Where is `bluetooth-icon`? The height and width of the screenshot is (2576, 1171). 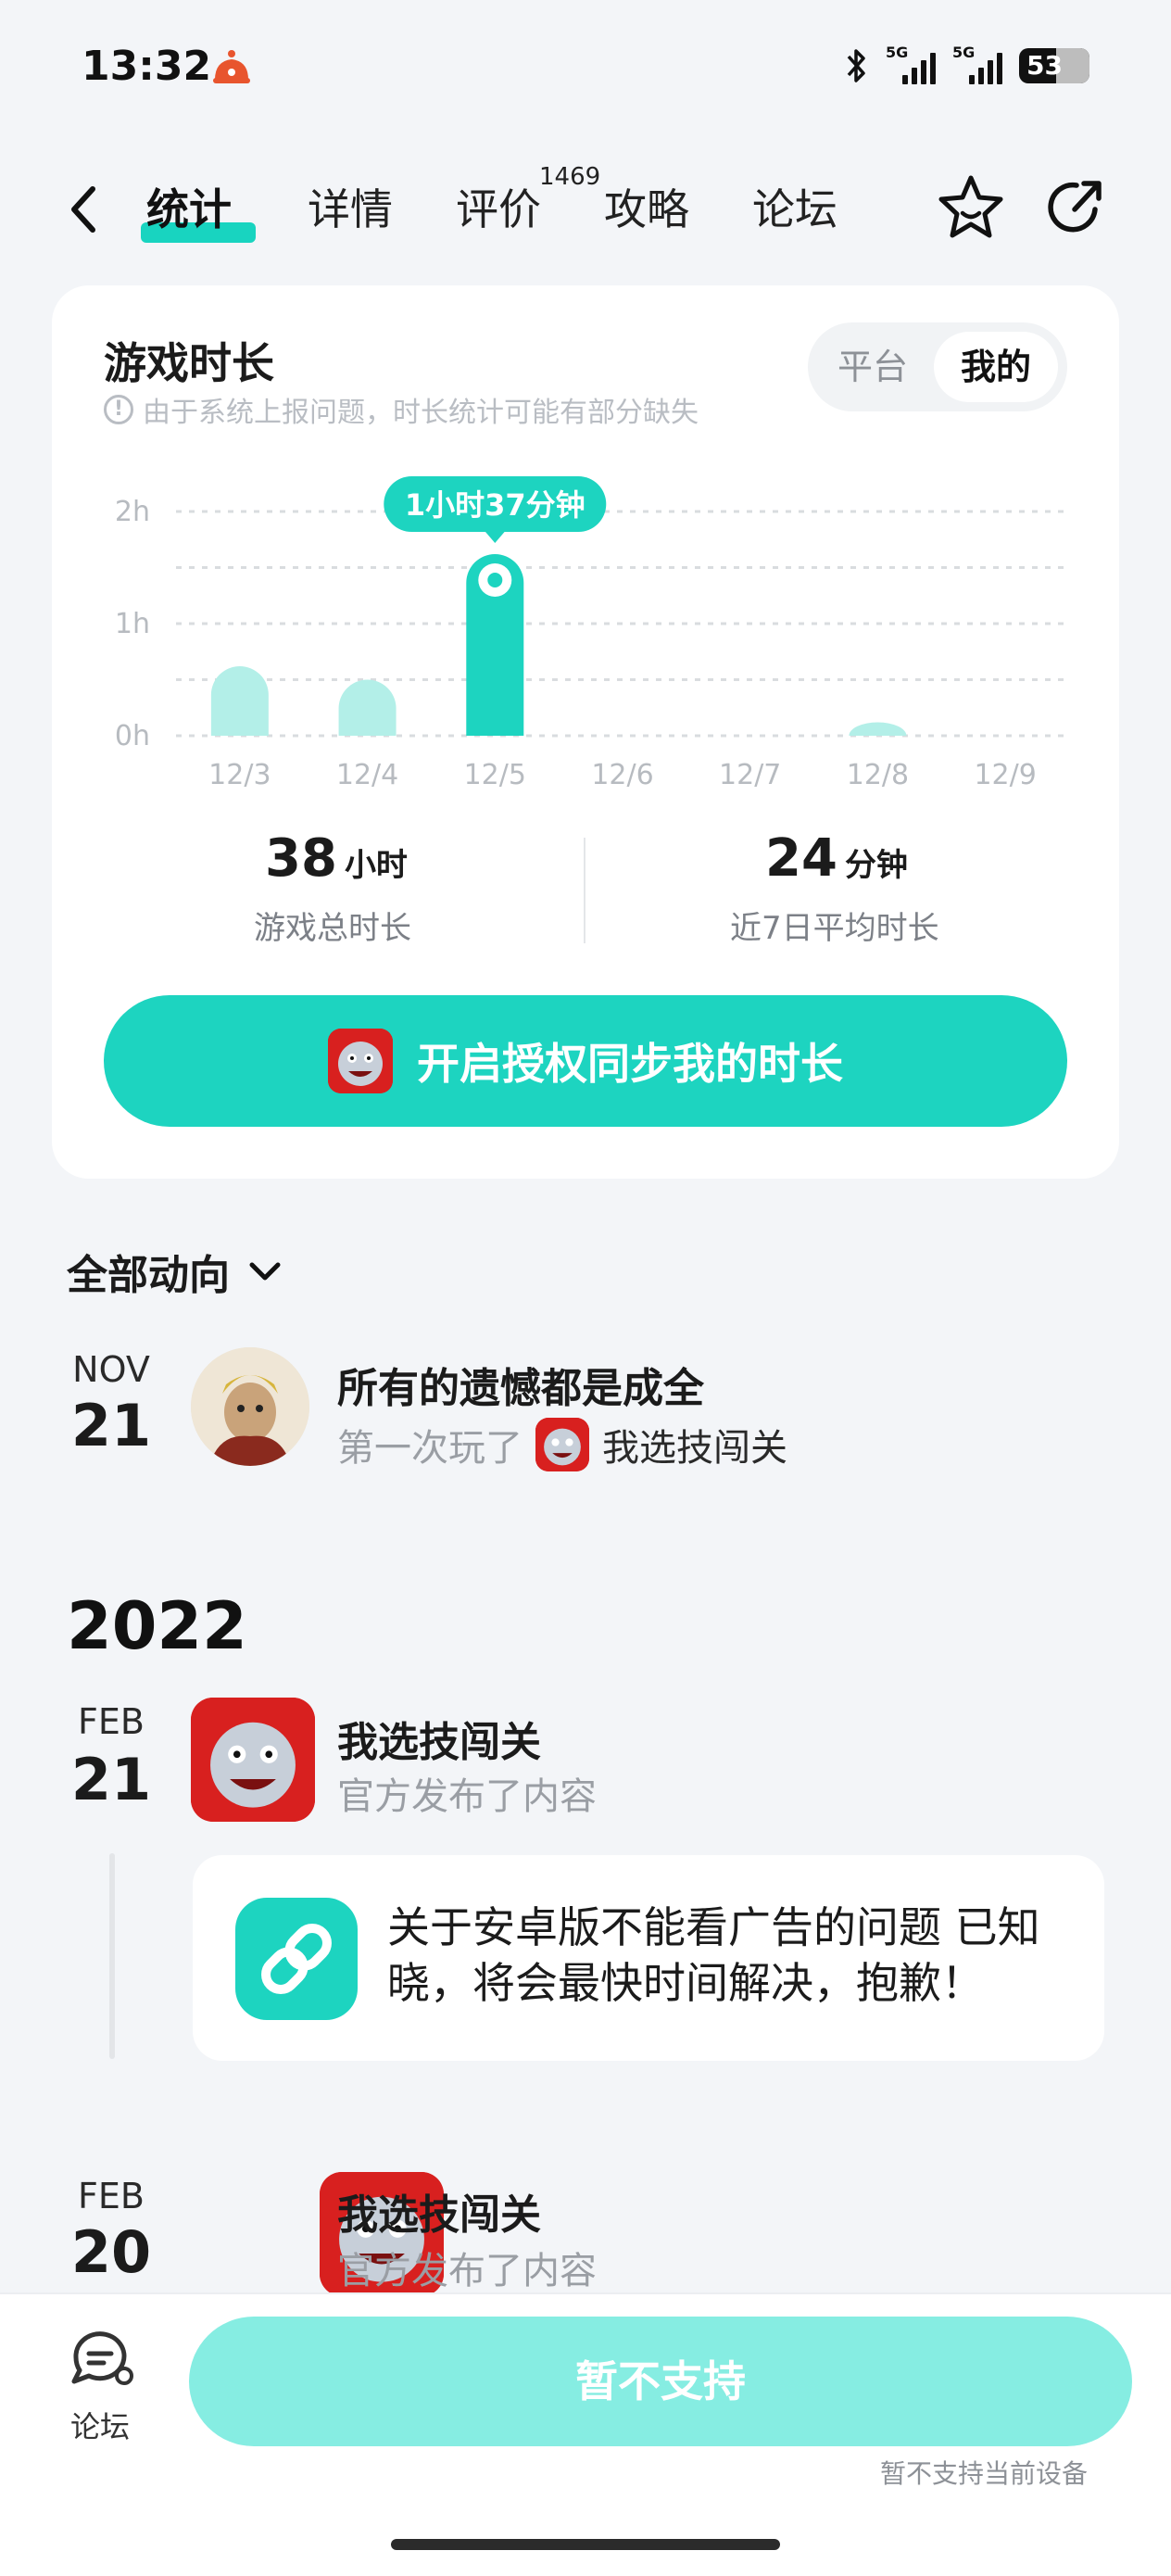
bluetooth-icon is located at coordinates (856, 65).